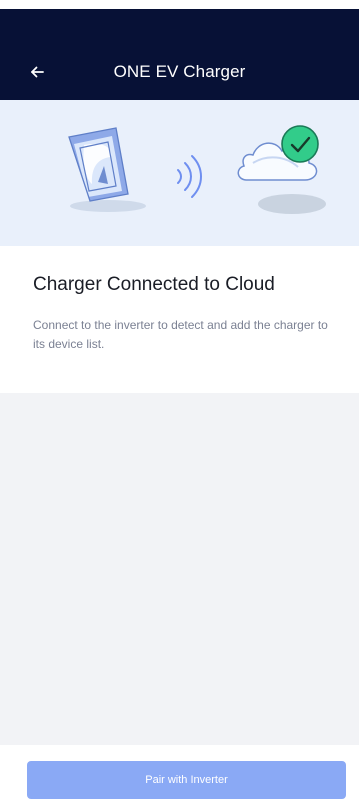 The image size is (359, 812). Describe the element at coordinates (179, 54) in the screenshot. I see `app-header: ONE EV Charger` at that location.